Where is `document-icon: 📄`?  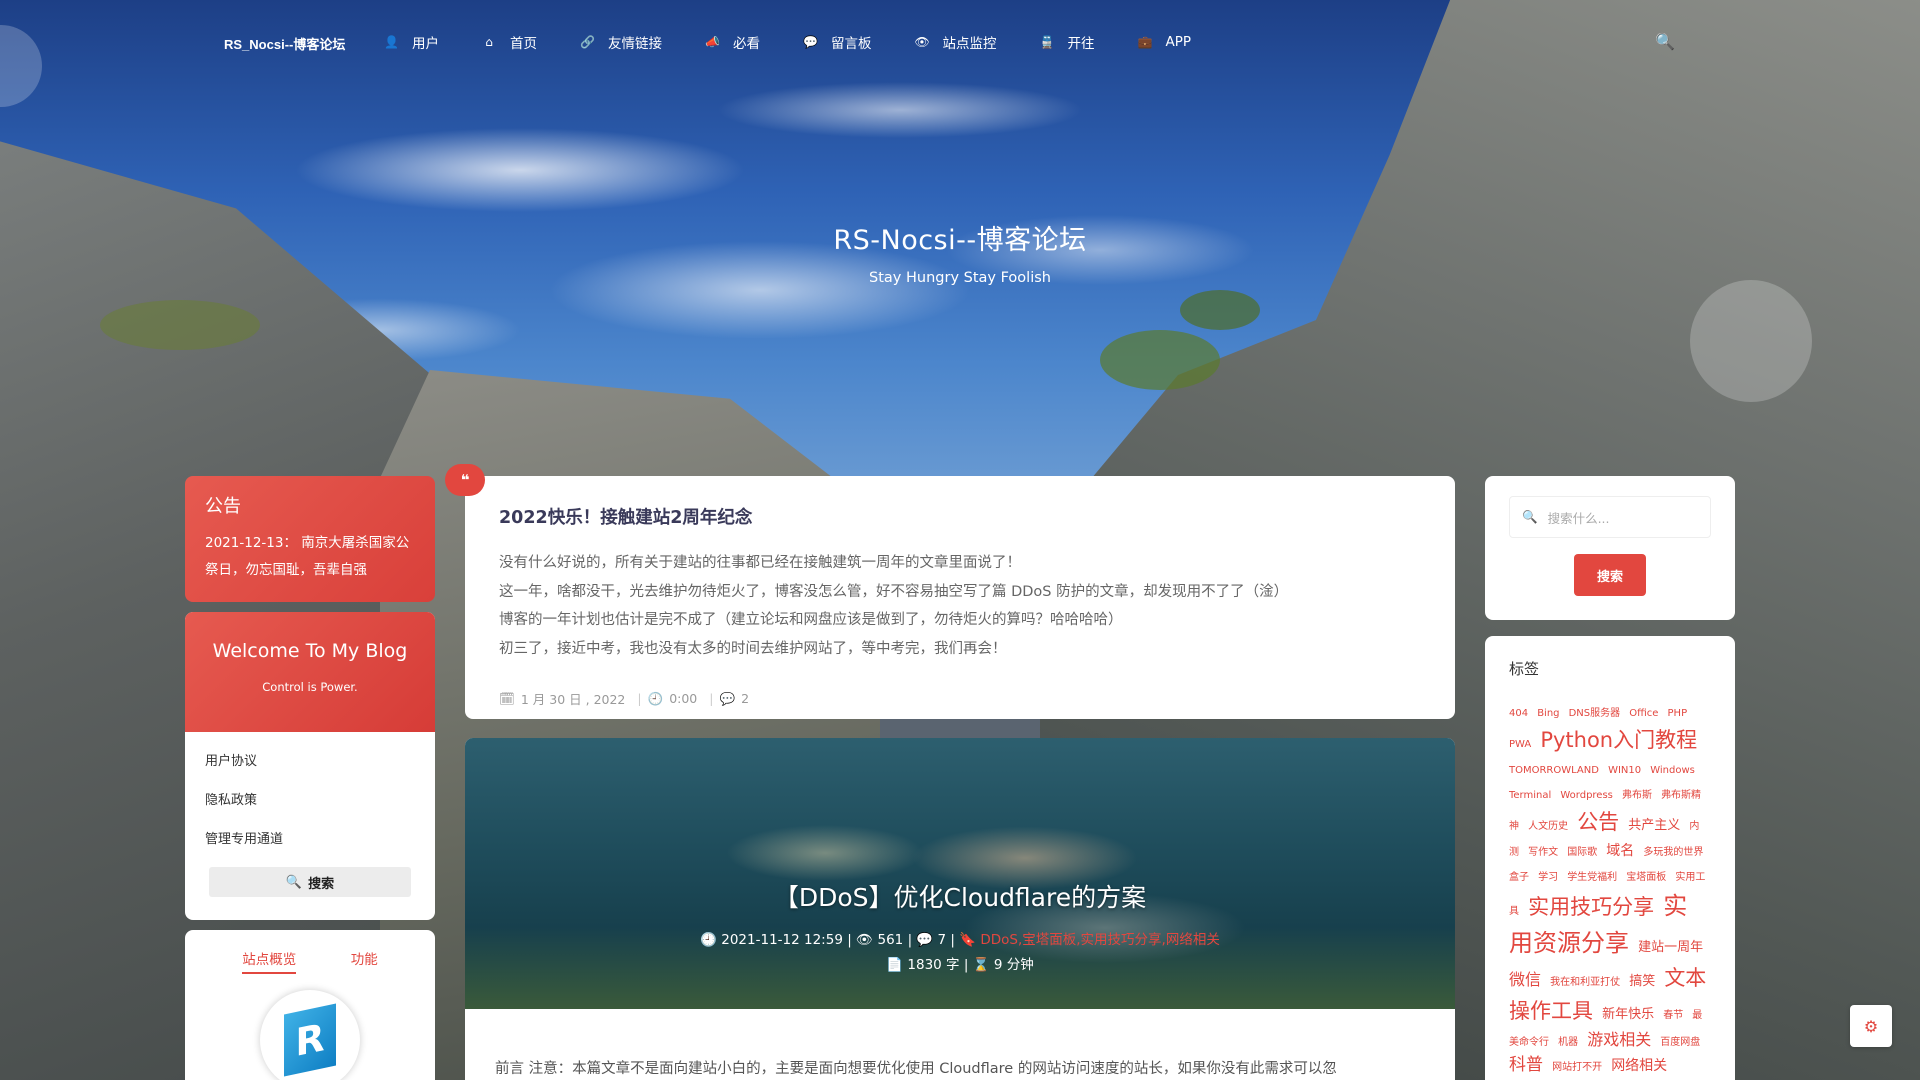 document-icon: 📄 is located at coordinates (895, 965).